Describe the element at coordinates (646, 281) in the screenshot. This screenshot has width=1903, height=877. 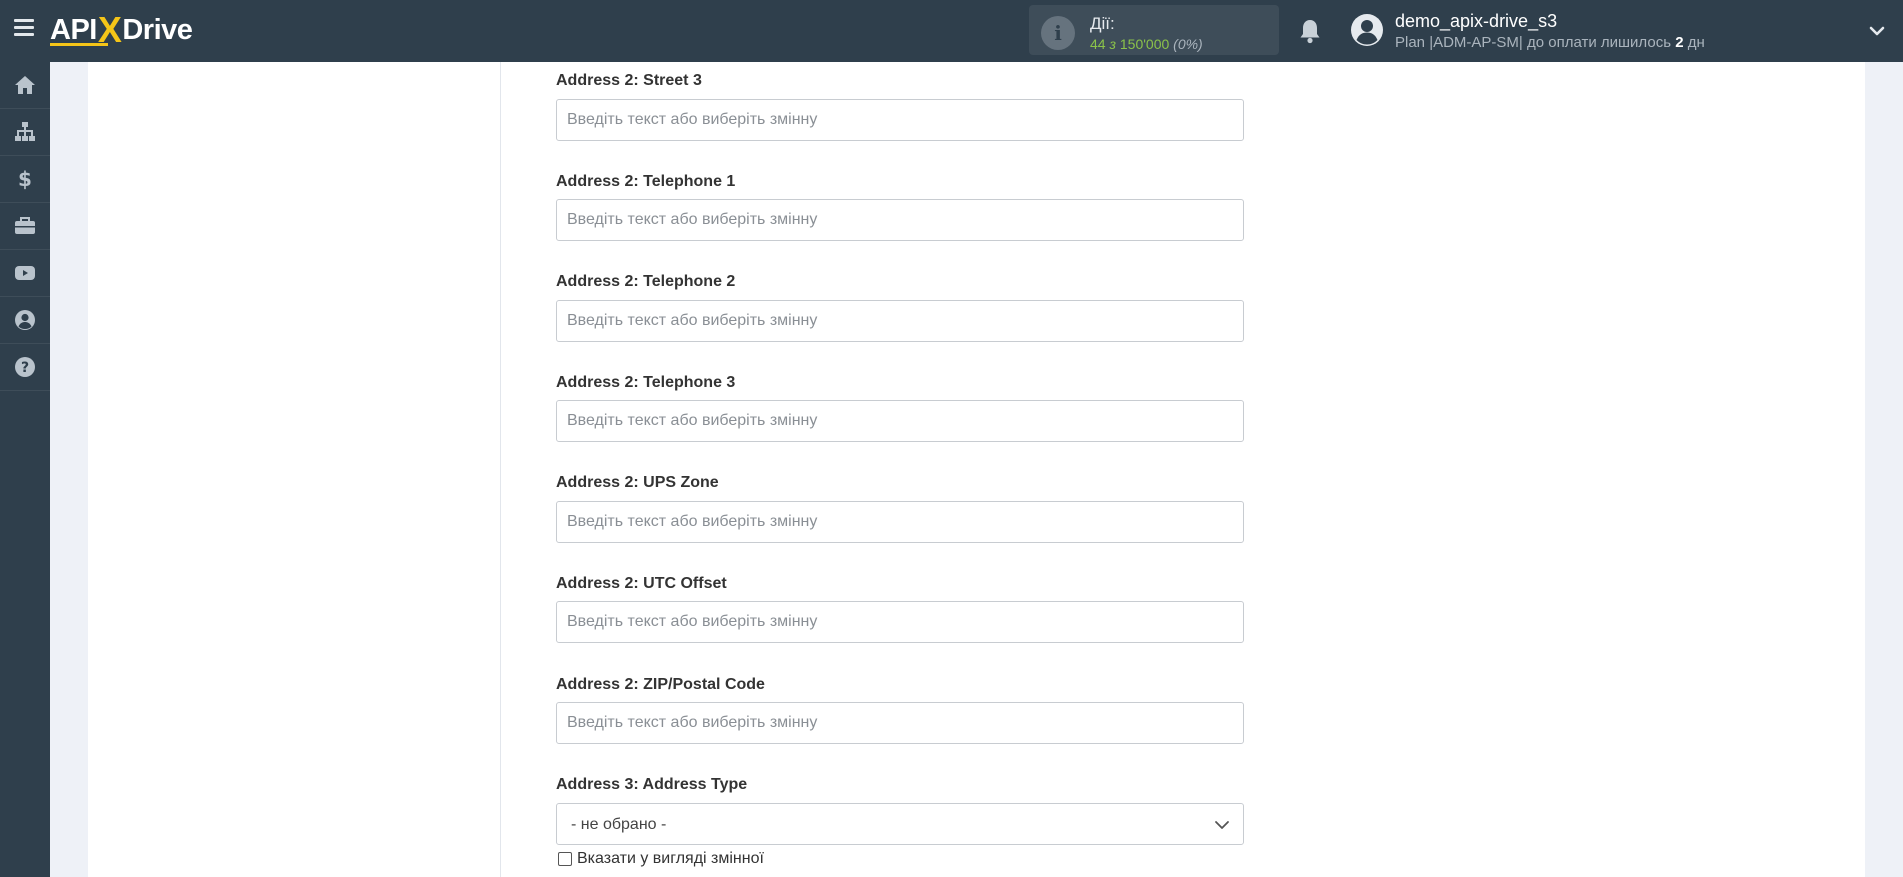
I see `field-label-telephone-2: Address 2: Telephone 2` at that location.